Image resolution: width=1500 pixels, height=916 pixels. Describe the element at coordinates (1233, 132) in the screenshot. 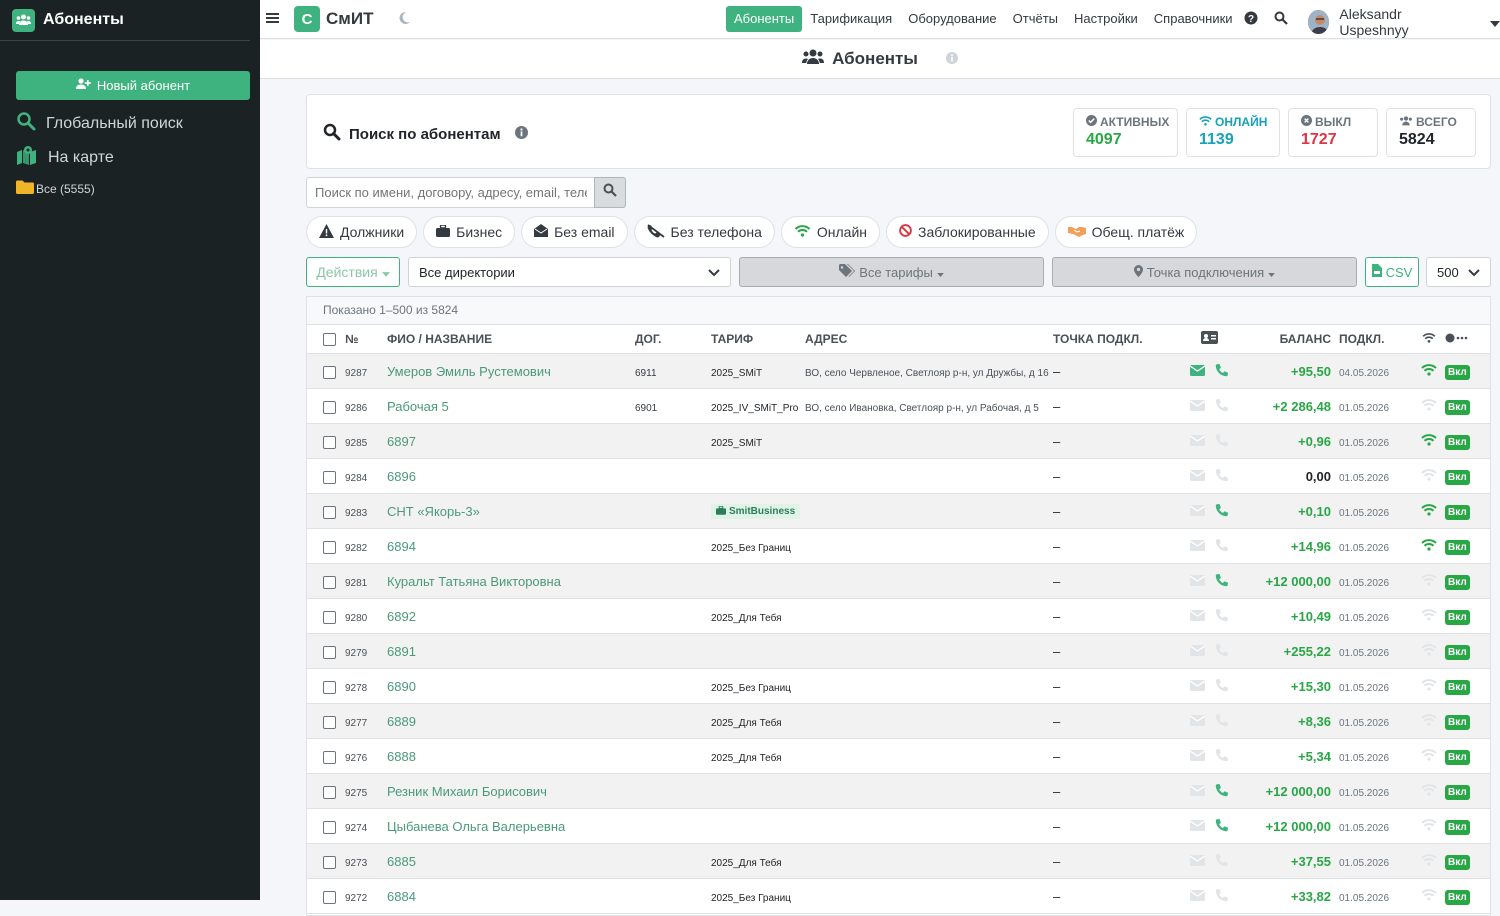

I see `stat-online: Онлайн 1139` at that location.